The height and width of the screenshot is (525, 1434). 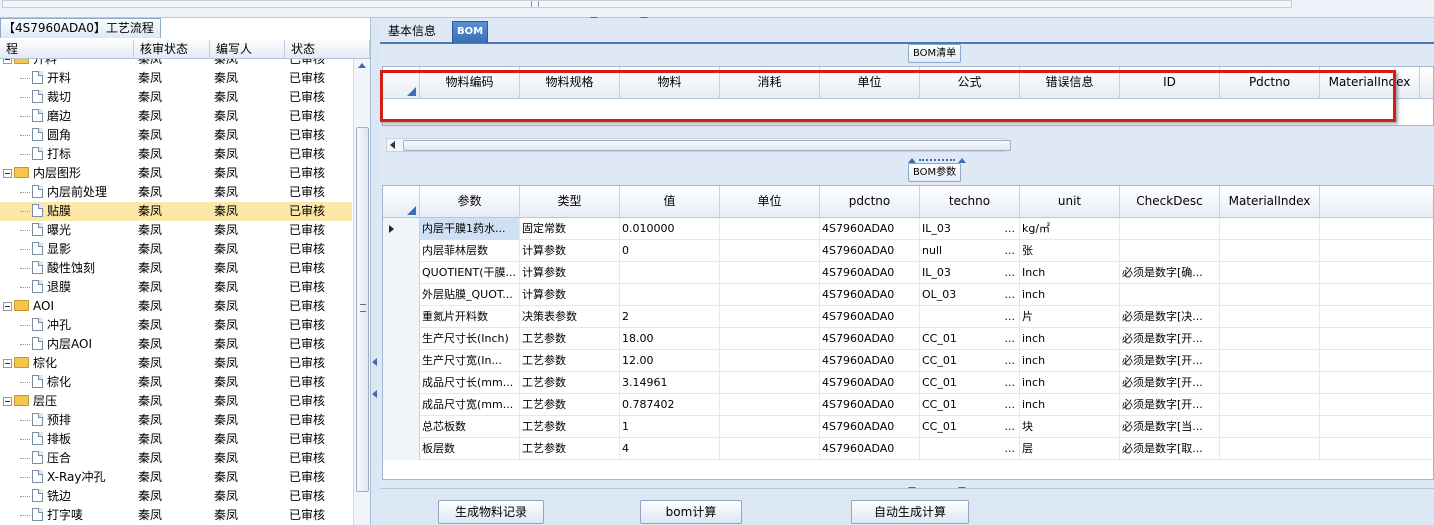 I want to click on table-cell: 片, so click(x=1070, y=317).